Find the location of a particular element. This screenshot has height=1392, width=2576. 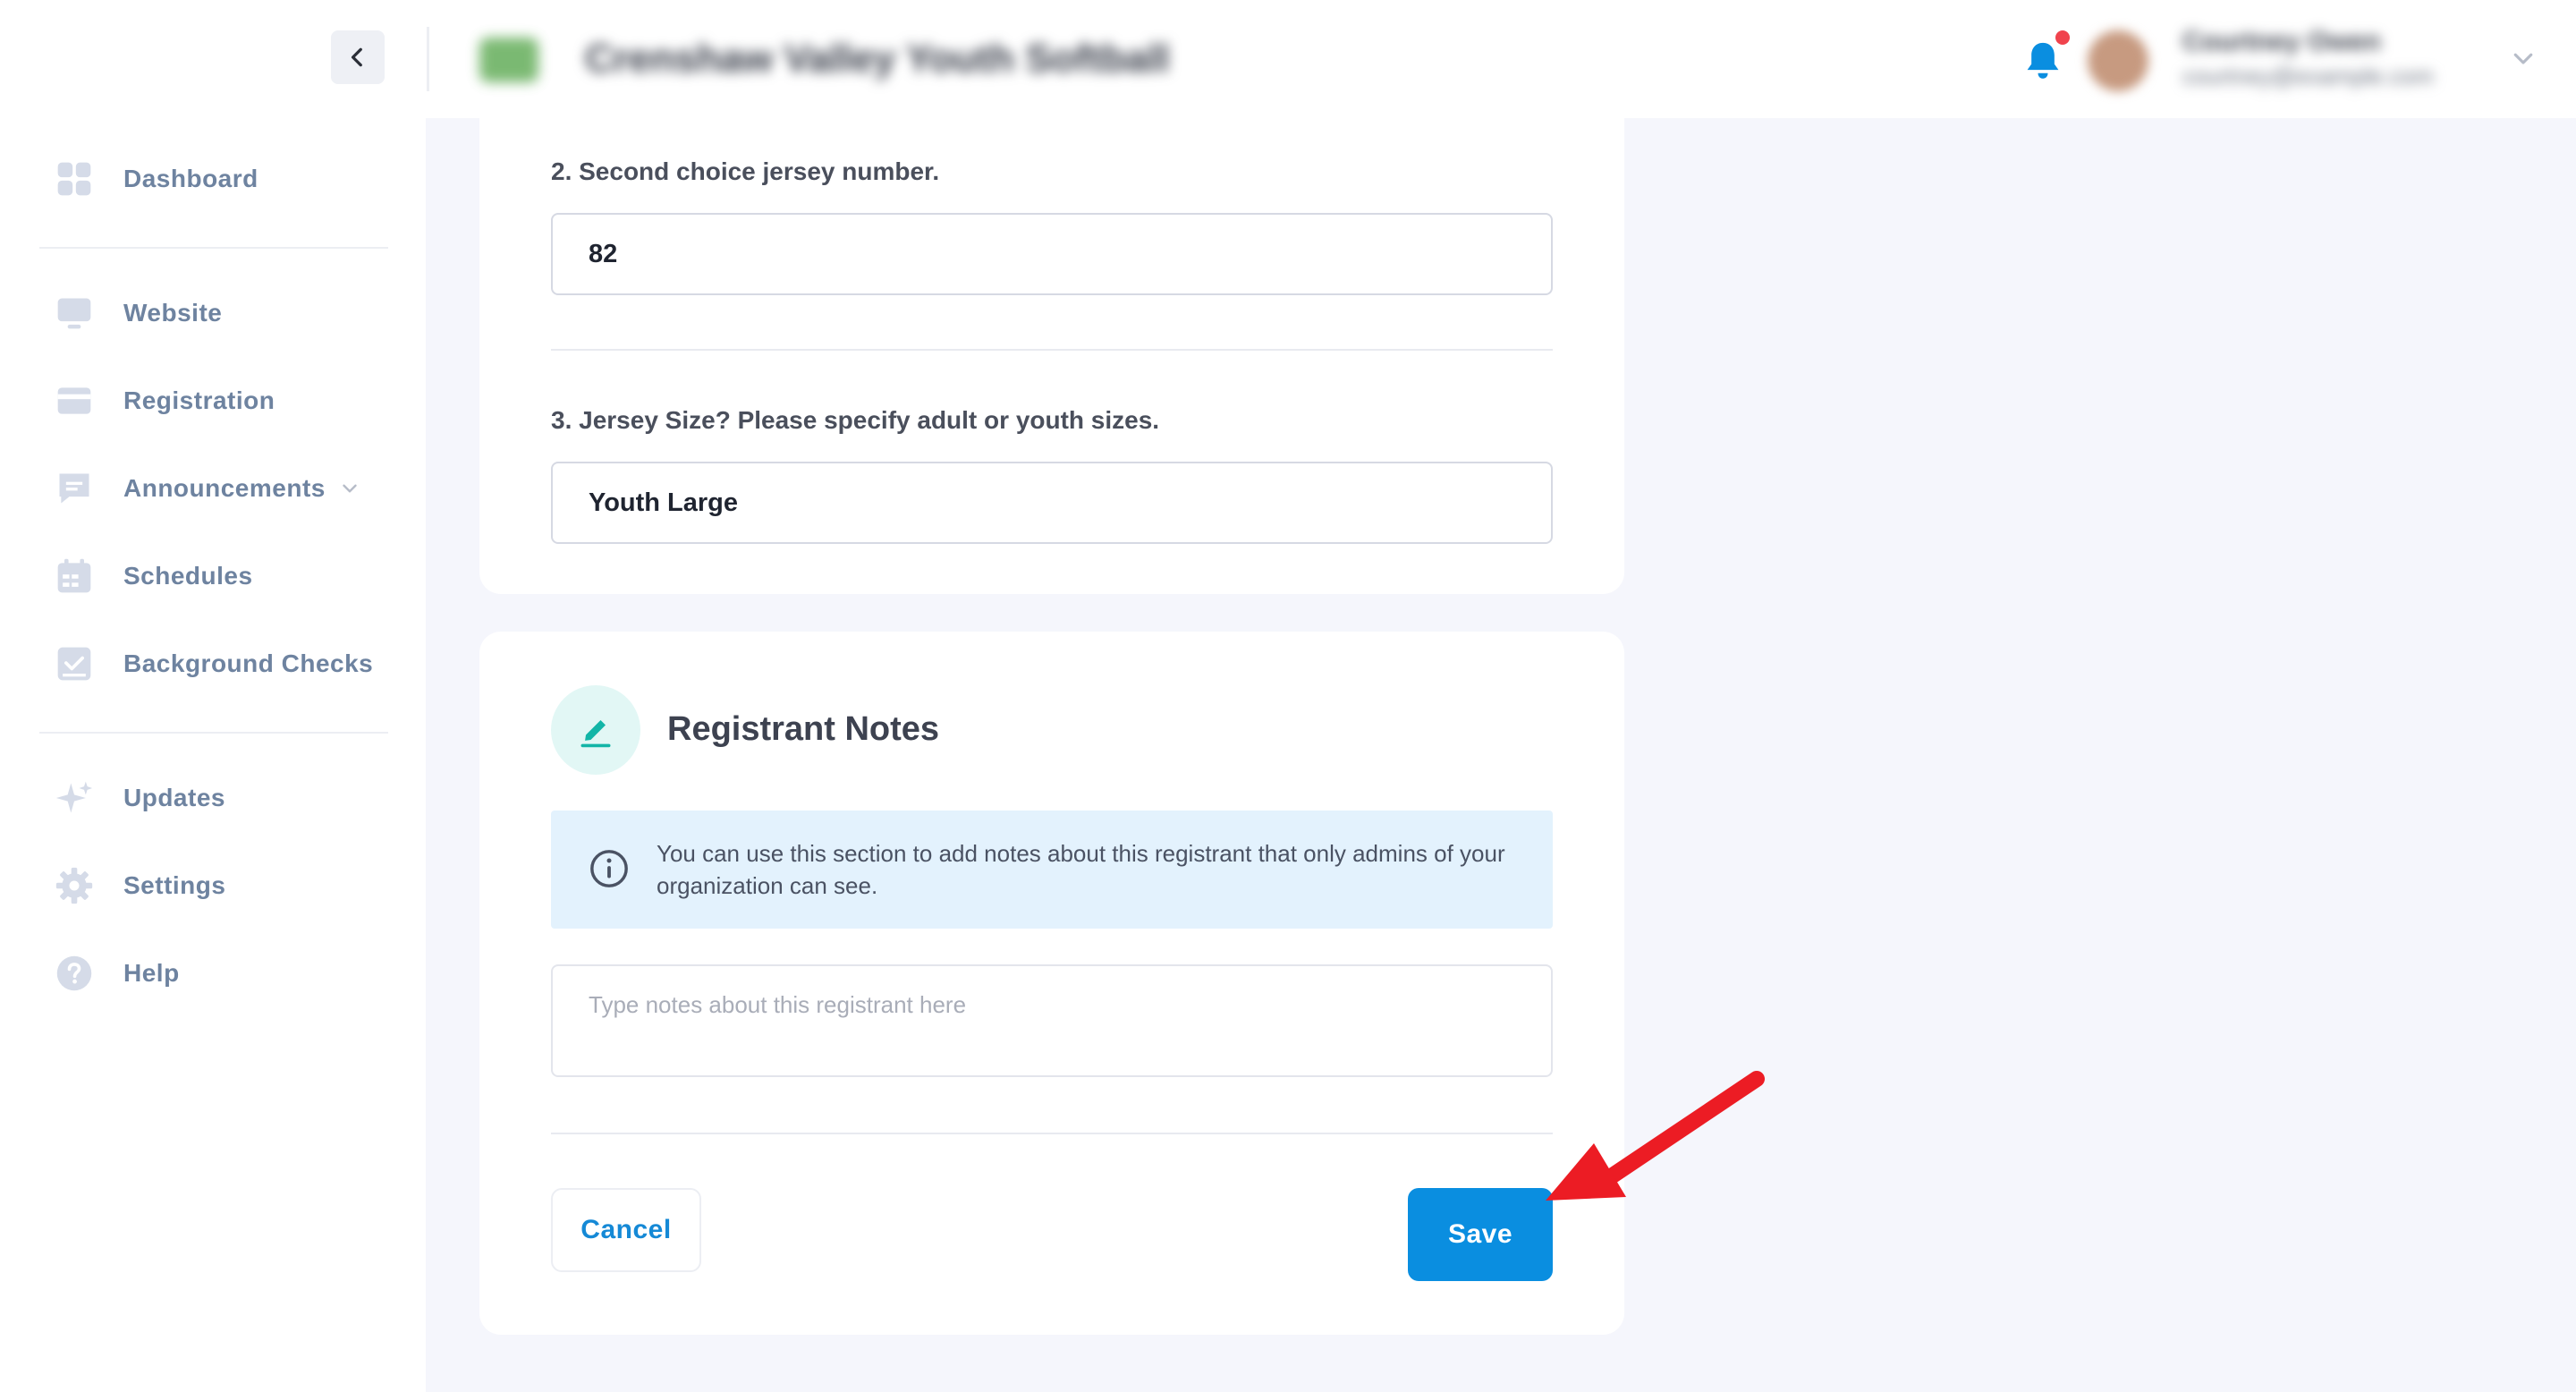

user-name: Courtney Owen is located at coordinates (2281, 42).